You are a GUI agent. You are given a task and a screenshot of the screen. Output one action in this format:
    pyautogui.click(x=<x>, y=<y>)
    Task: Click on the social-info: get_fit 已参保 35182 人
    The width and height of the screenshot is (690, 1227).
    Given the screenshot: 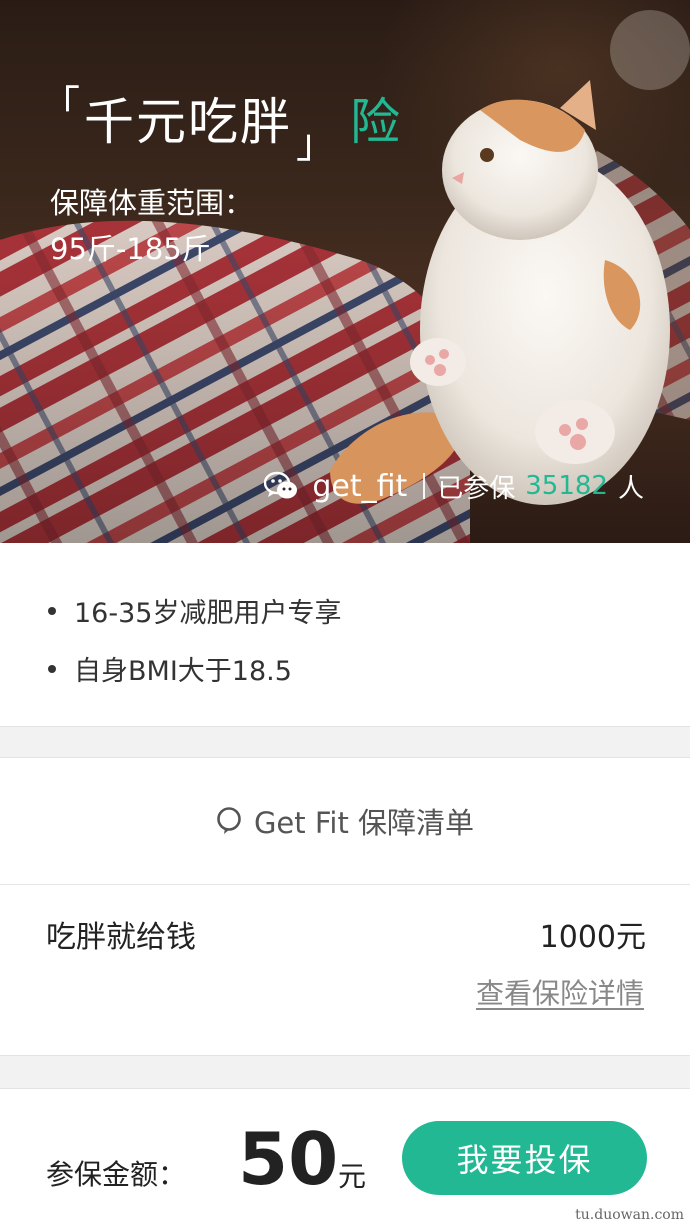 What is the action you would take?
    pyautogui.click(x=454, y=486)
    